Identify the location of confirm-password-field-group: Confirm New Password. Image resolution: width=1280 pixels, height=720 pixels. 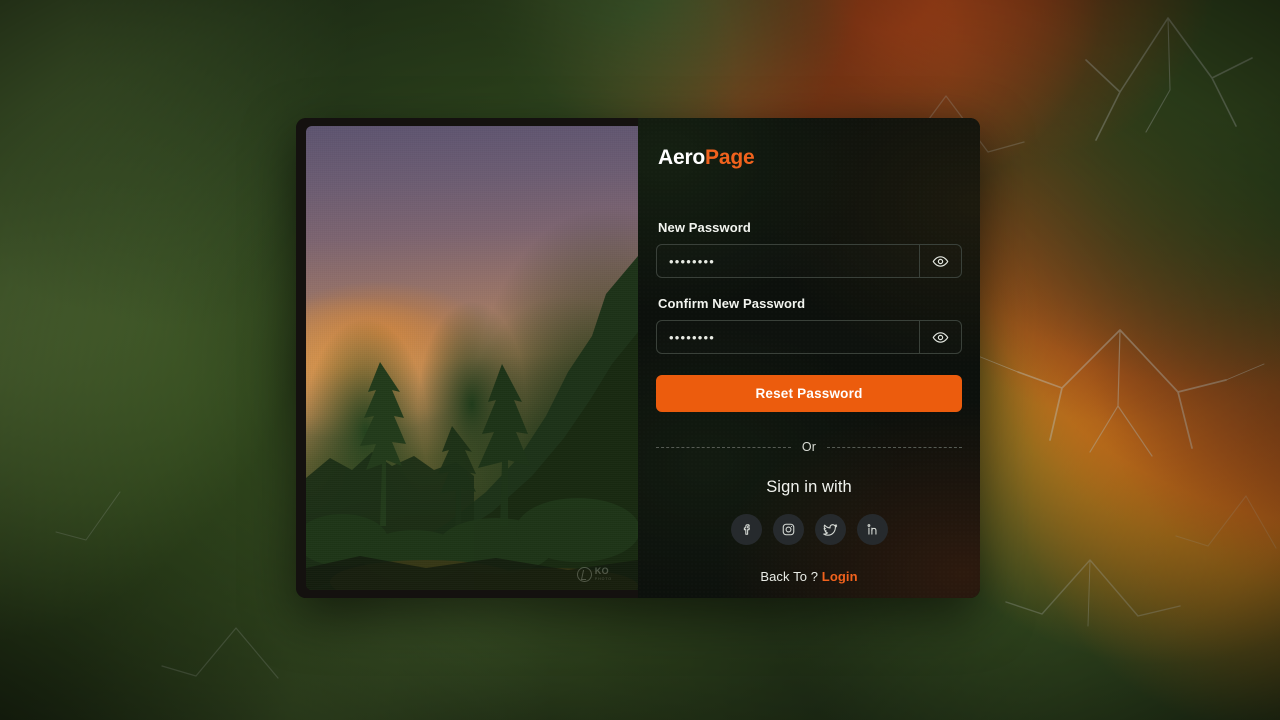
(809, 325).